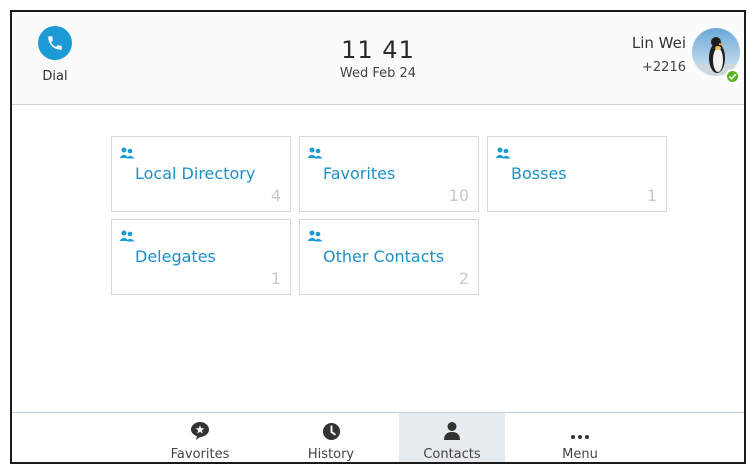  Describe the element at coordinates (175, 256) in the screenshot. I see `directory-label: Delegates` at that location.